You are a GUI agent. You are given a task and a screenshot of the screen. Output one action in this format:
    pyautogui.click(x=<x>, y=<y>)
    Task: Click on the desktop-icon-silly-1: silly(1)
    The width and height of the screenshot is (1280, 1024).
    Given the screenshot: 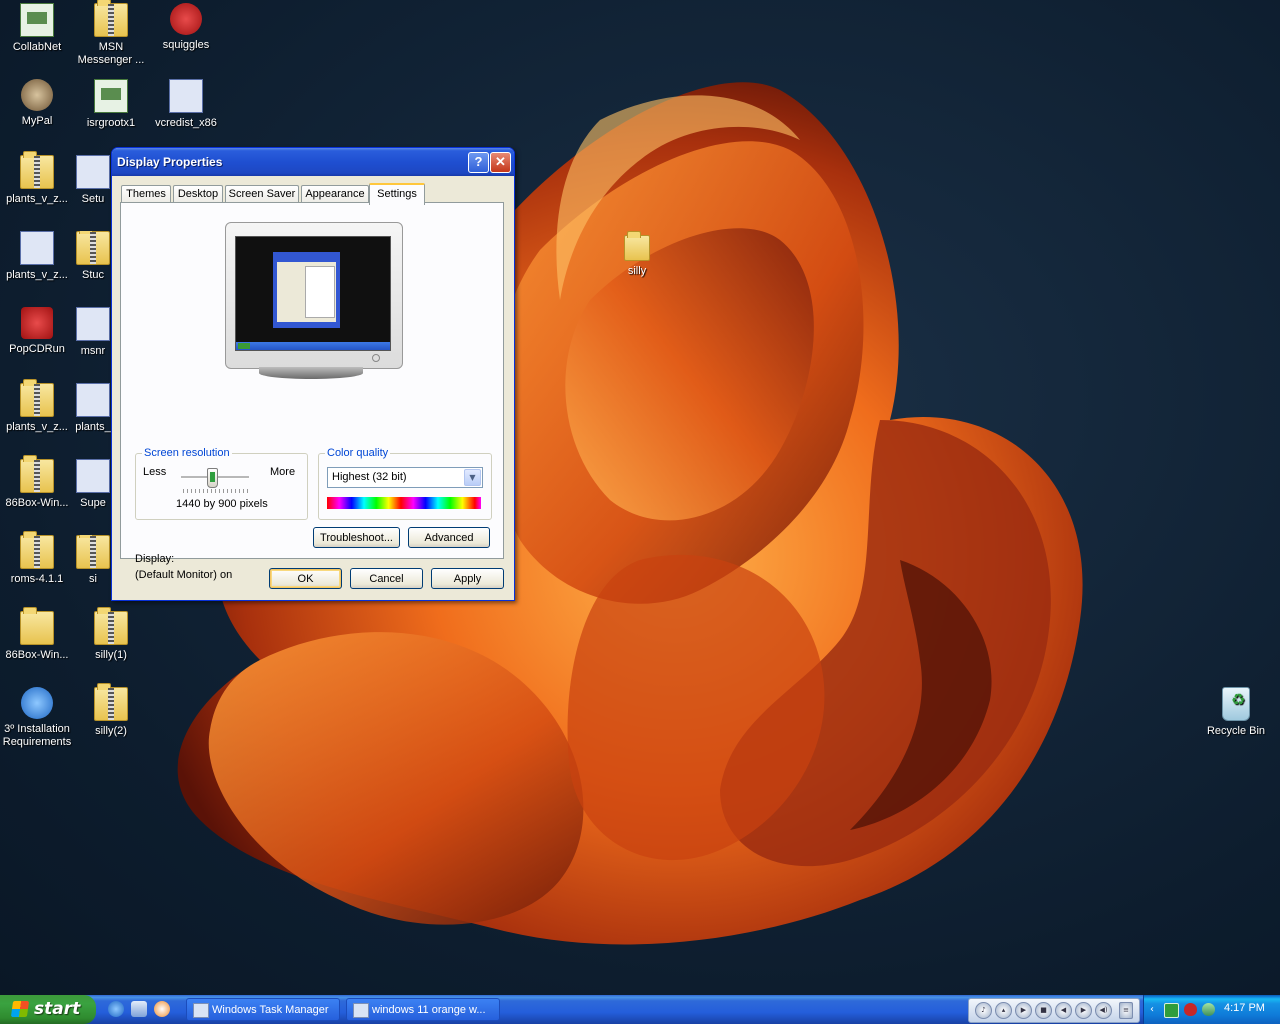 What is the action you would take?
    pyautogui.click(x=111, y=634)
    